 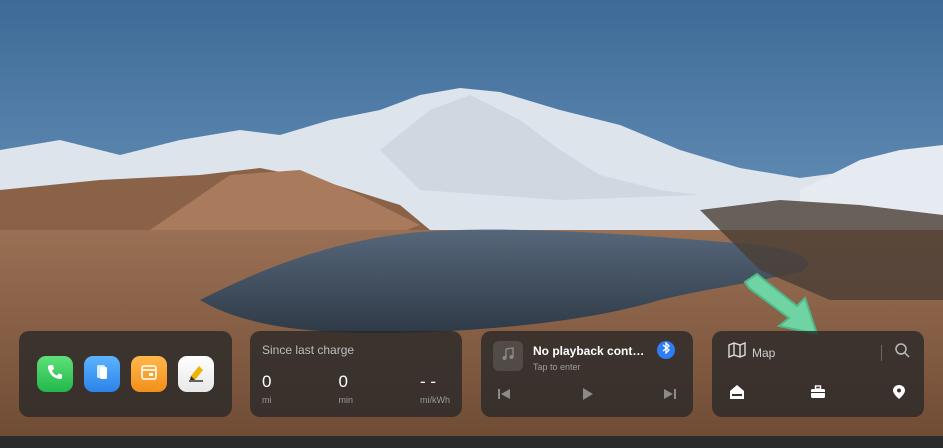 I want to click on efficiency-stat: - - mi/kWh, so click(x=434, y=389).